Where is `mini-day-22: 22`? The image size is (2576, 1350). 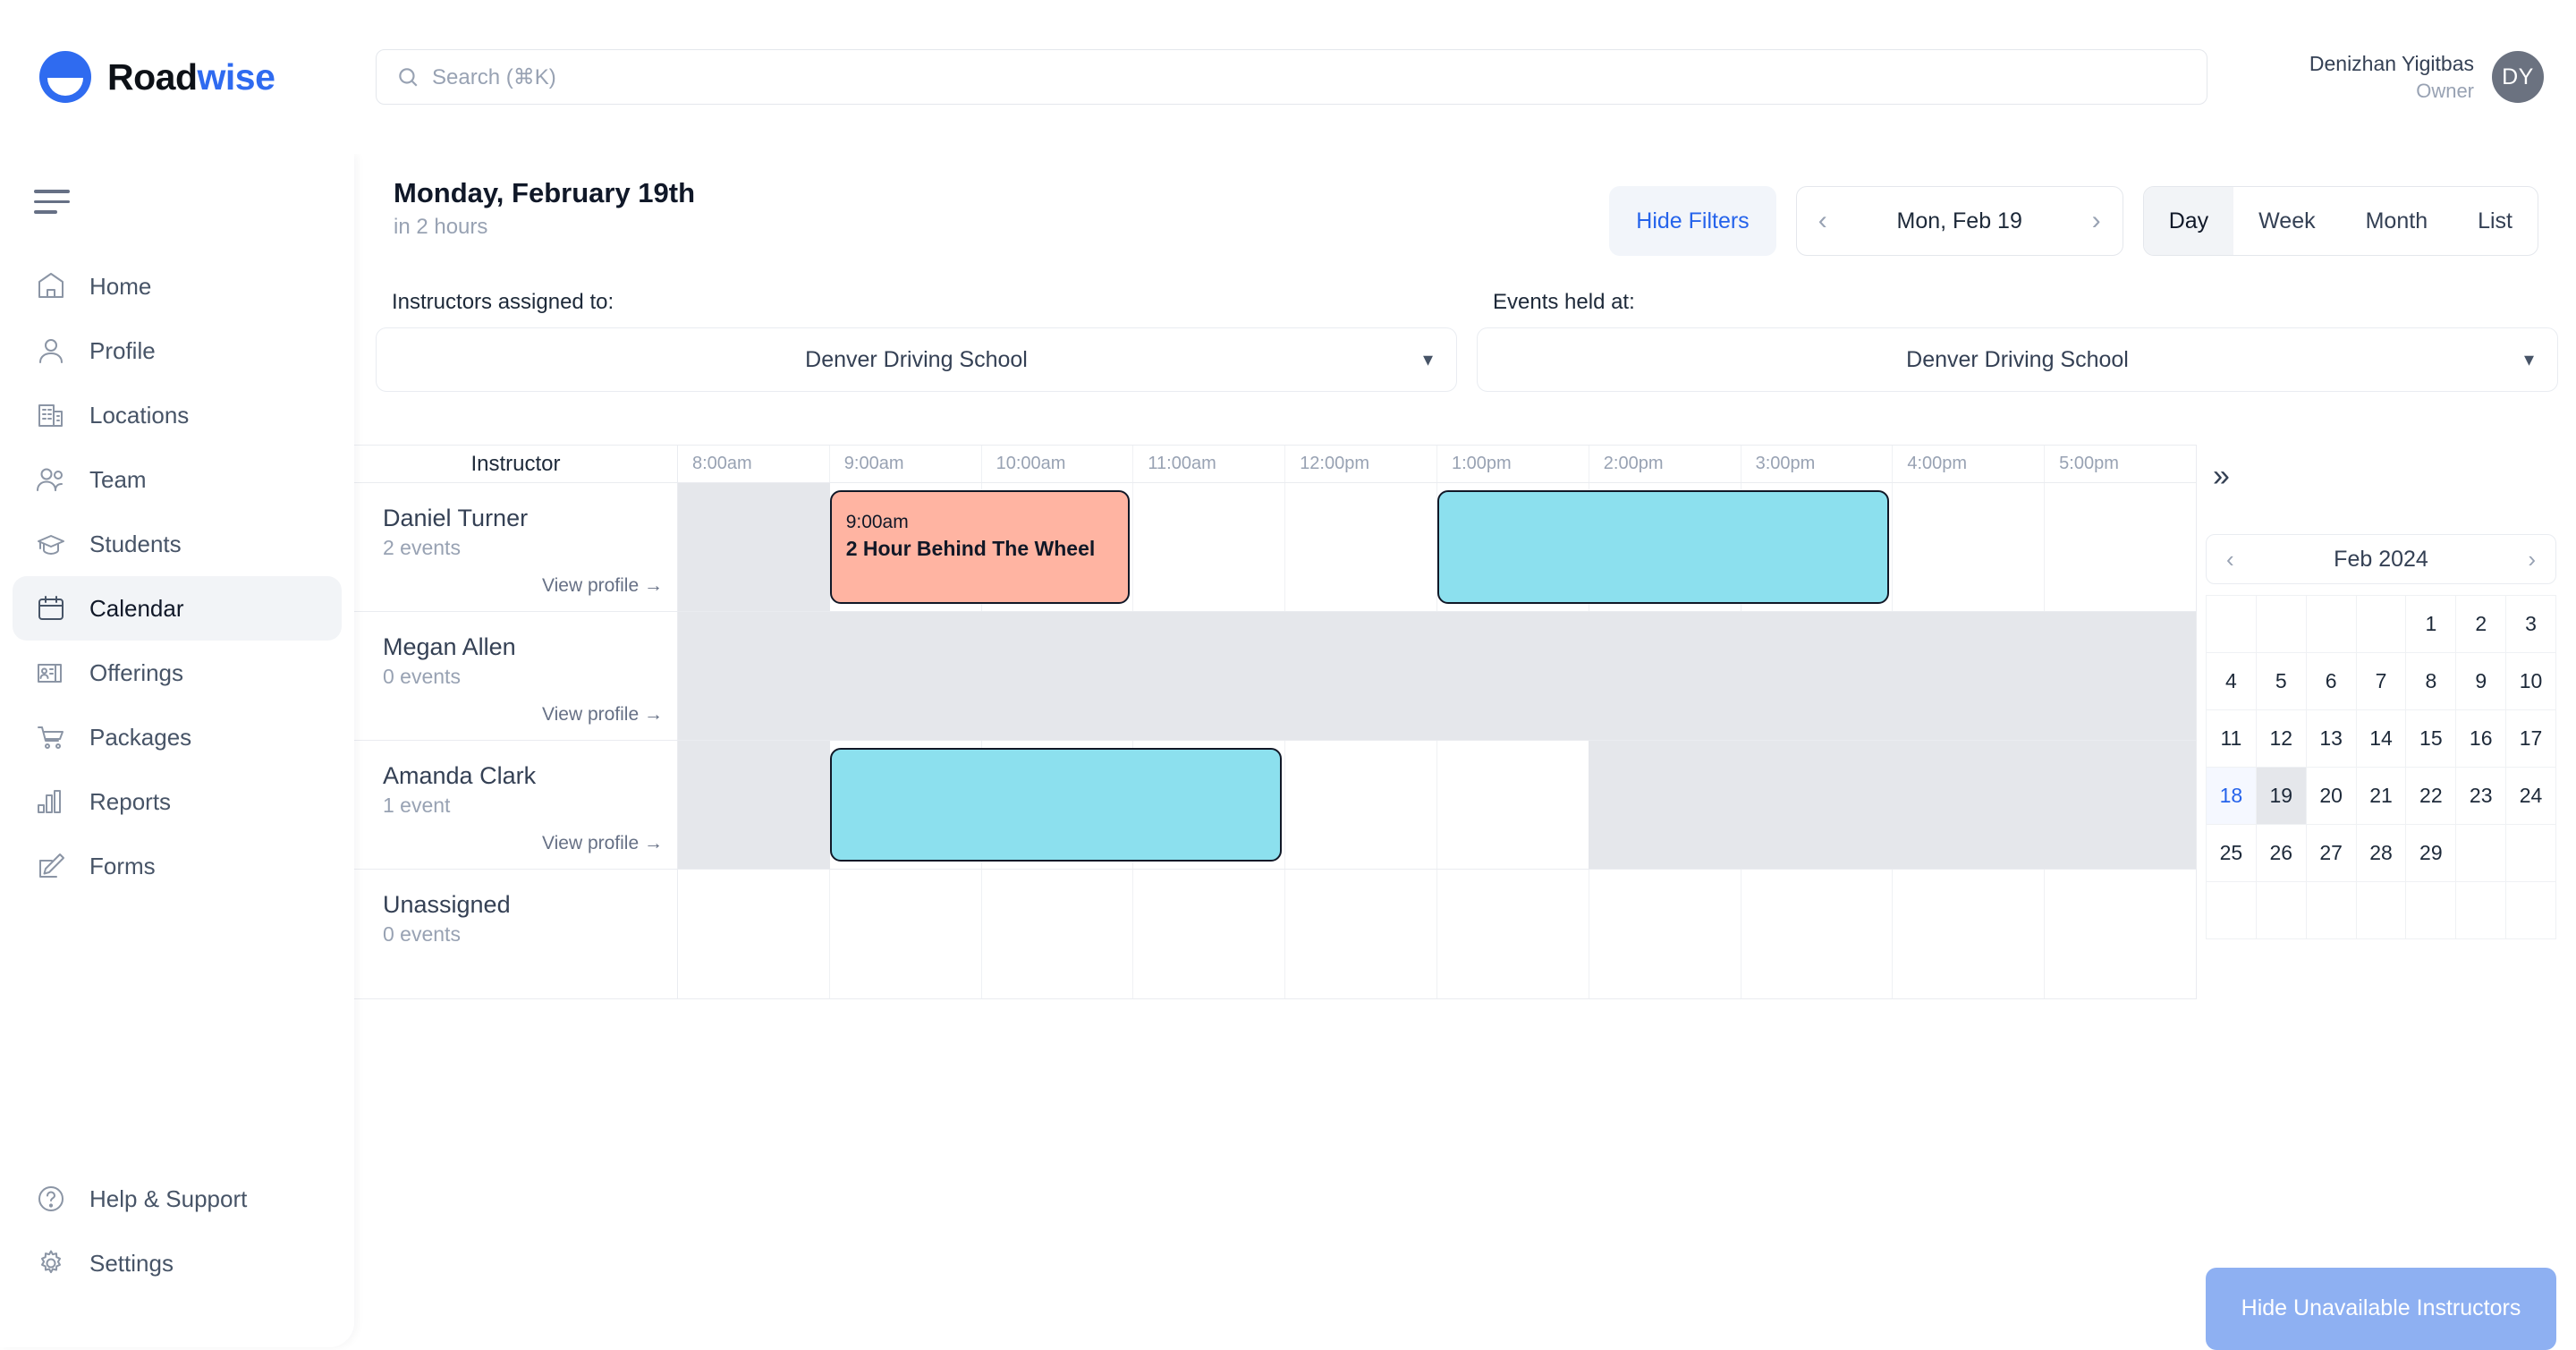 mini-day-22: 22 is located at coordinates (2431, 796).